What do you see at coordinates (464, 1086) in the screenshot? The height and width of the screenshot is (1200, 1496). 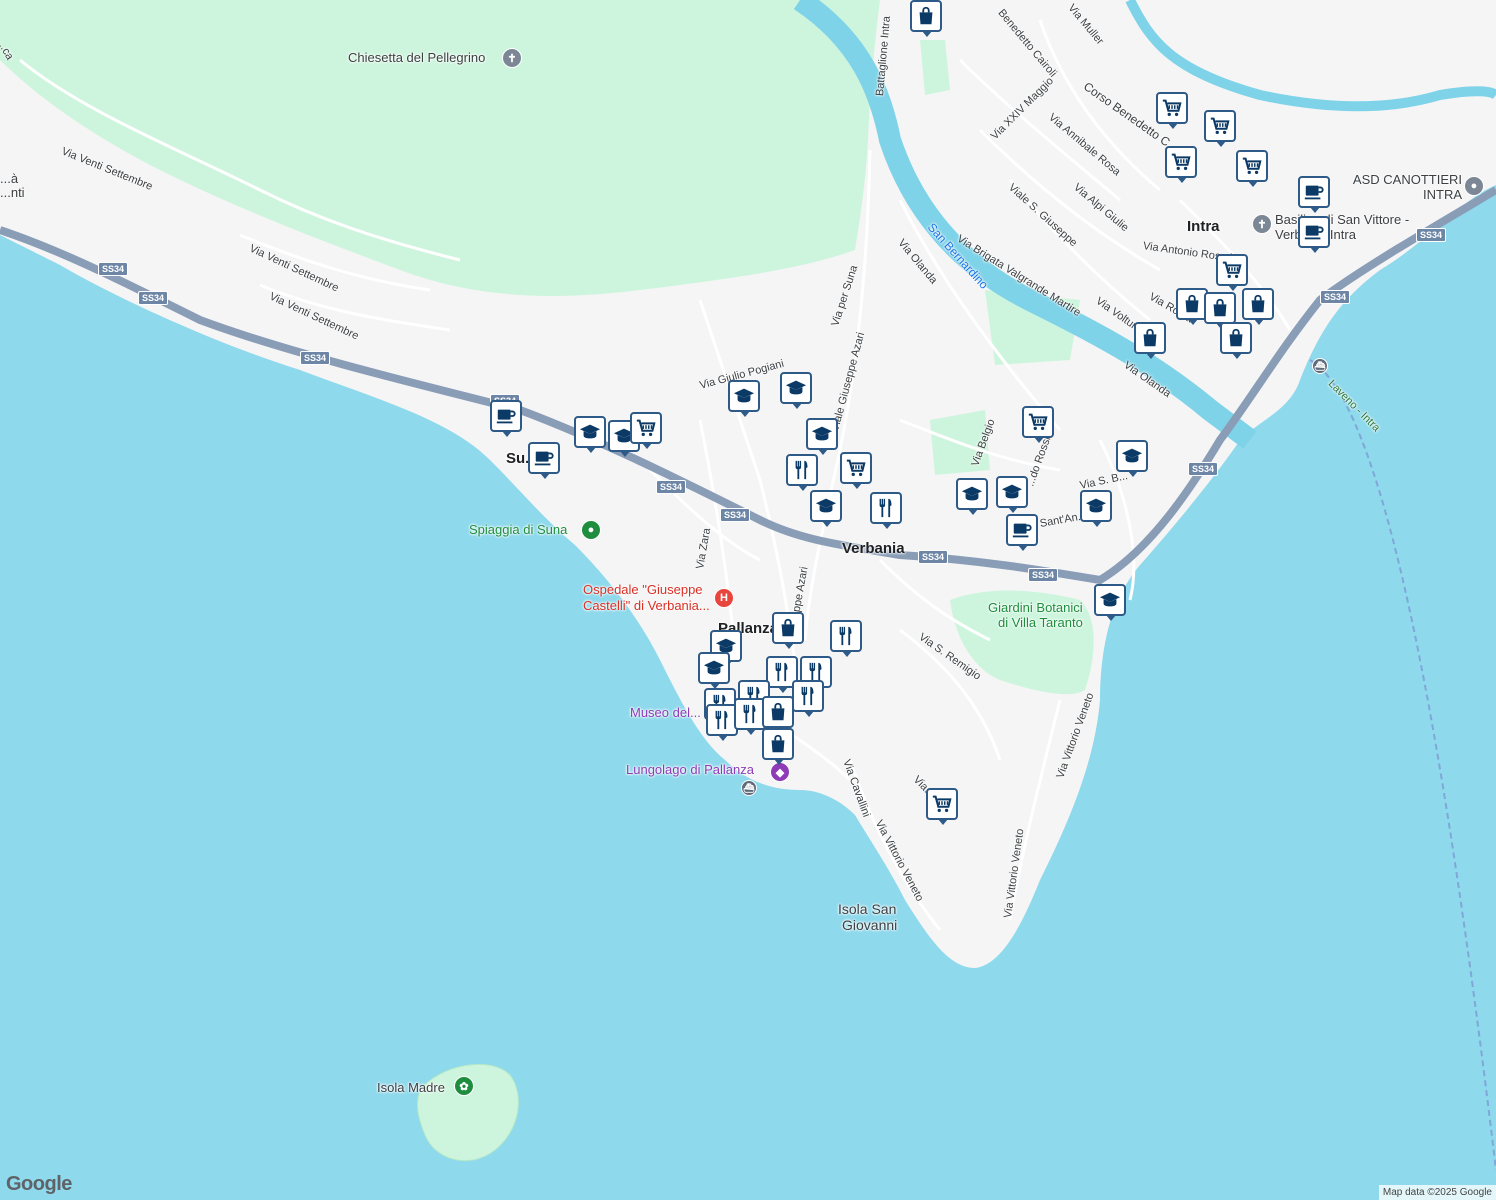 I see `garden-icon: ✿` at bounding box center [464, 1086].